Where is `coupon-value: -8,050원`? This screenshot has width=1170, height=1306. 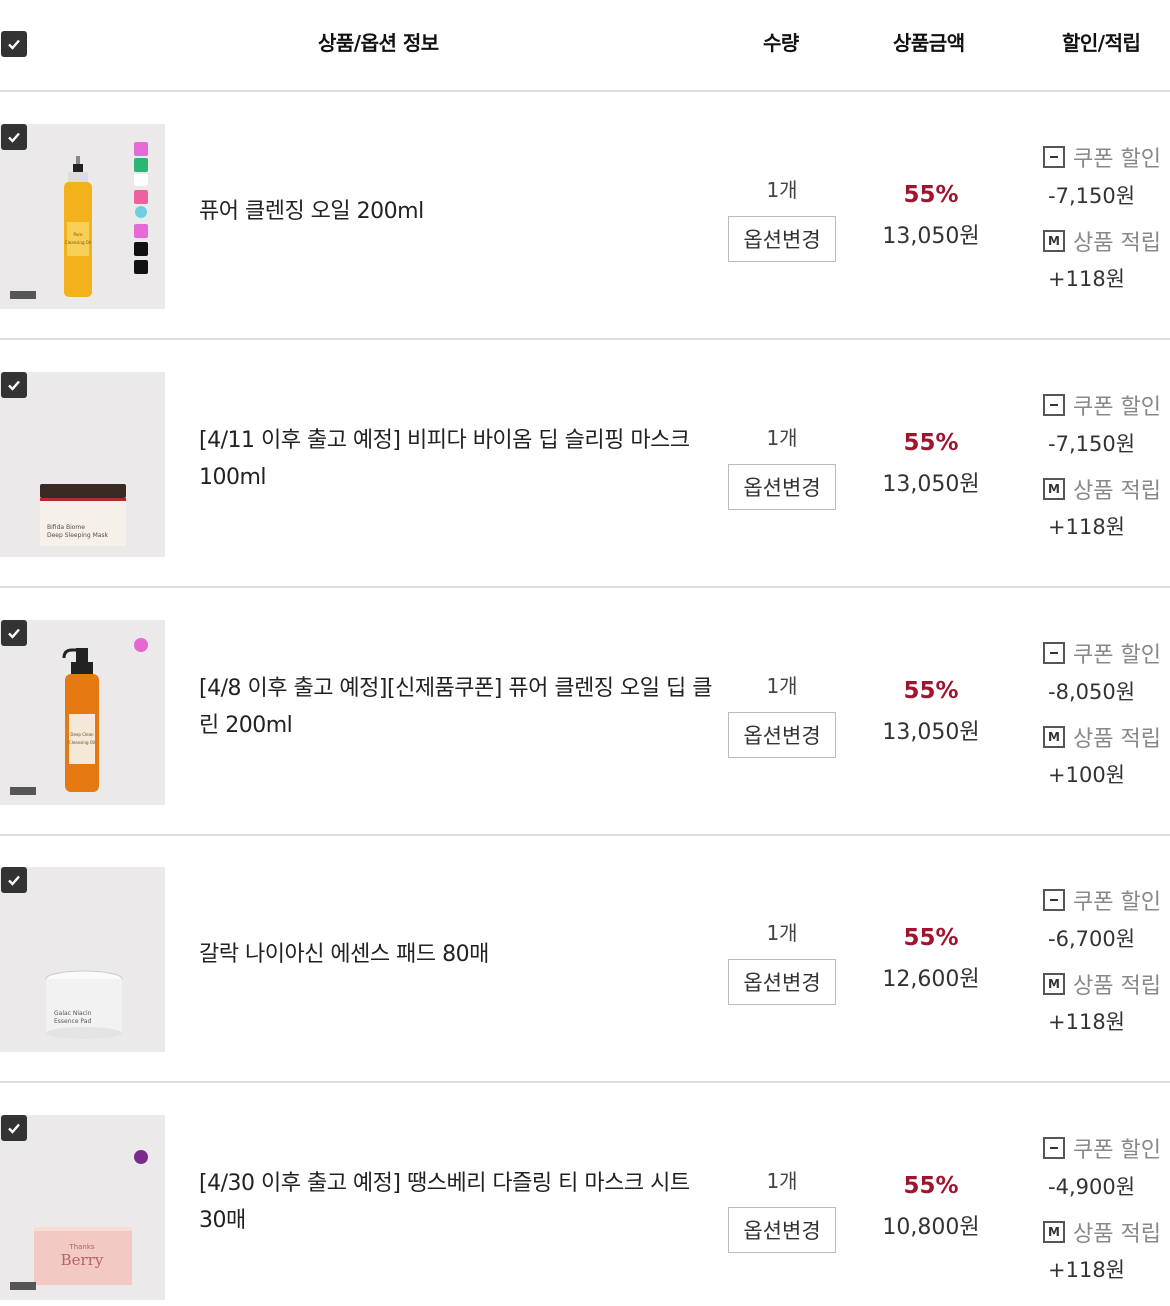 coupon-value: -8,050원 is located at coordinates (1092, 692).